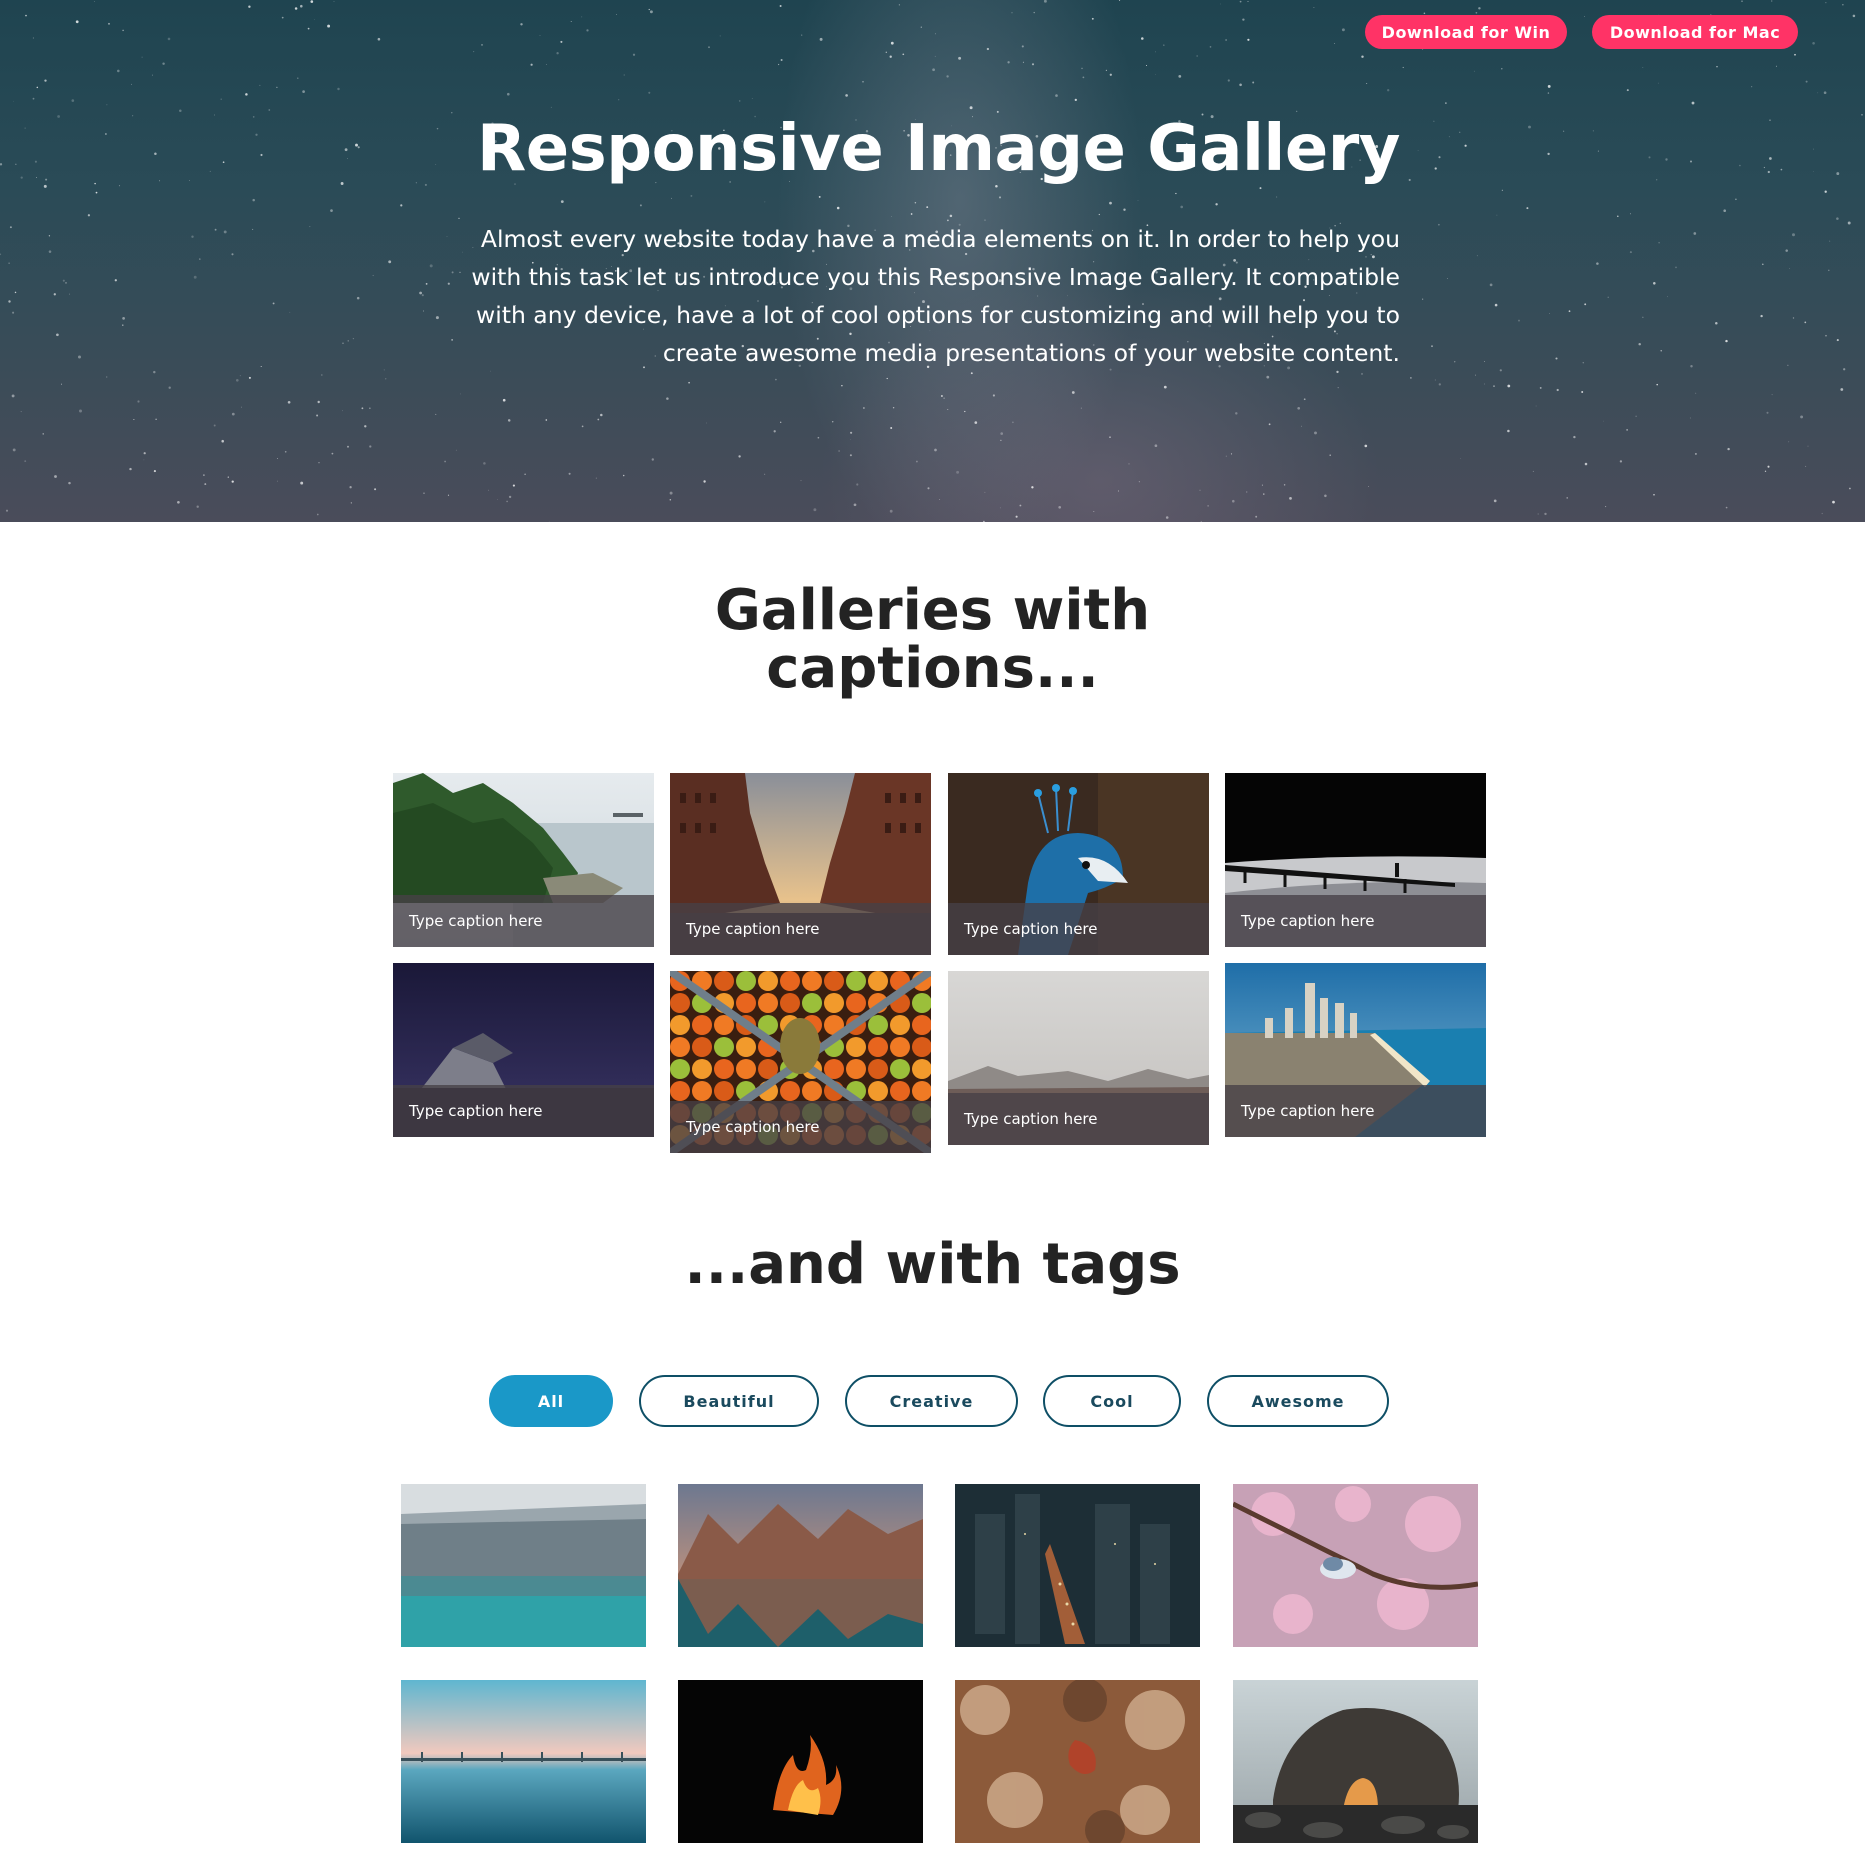 The width and height of the screenshot is (1865, 1868). Describe the element at coordinates (931, 1401) in the screenshot. I see `filter-creative: Creative` at that location.